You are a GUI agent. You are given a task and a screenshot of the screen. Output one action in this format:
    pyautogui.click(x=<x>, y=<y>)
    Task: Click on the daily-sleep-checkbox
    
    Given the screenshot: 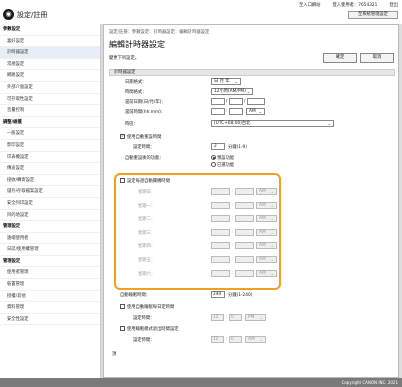 What is the action you would take?
    pyautogui.click(x=122, y=306)
    